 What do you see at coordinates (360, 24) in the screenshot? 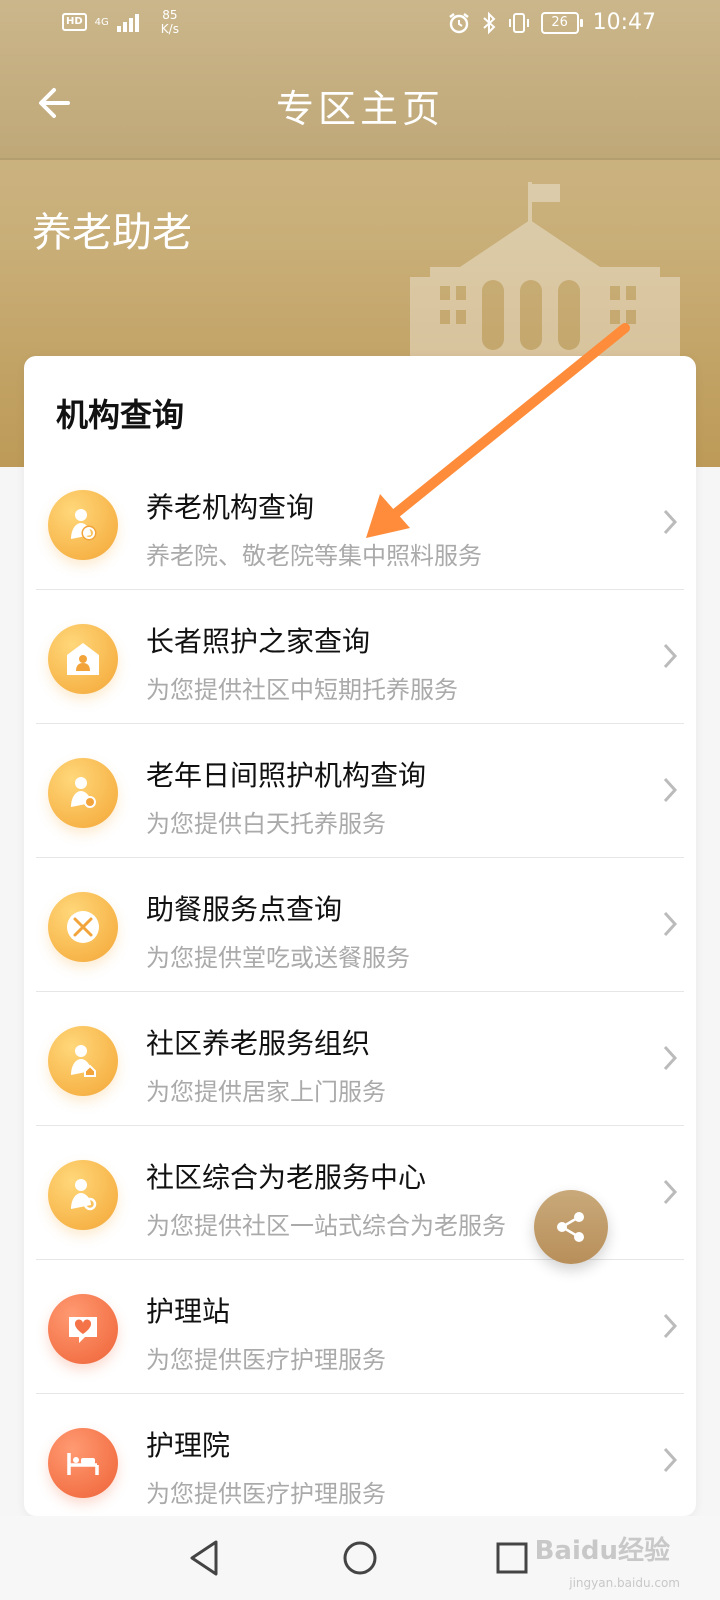
I see `status-bar: HD 4G 85 K/s 26 10:47` at bounding box center [360, 24].